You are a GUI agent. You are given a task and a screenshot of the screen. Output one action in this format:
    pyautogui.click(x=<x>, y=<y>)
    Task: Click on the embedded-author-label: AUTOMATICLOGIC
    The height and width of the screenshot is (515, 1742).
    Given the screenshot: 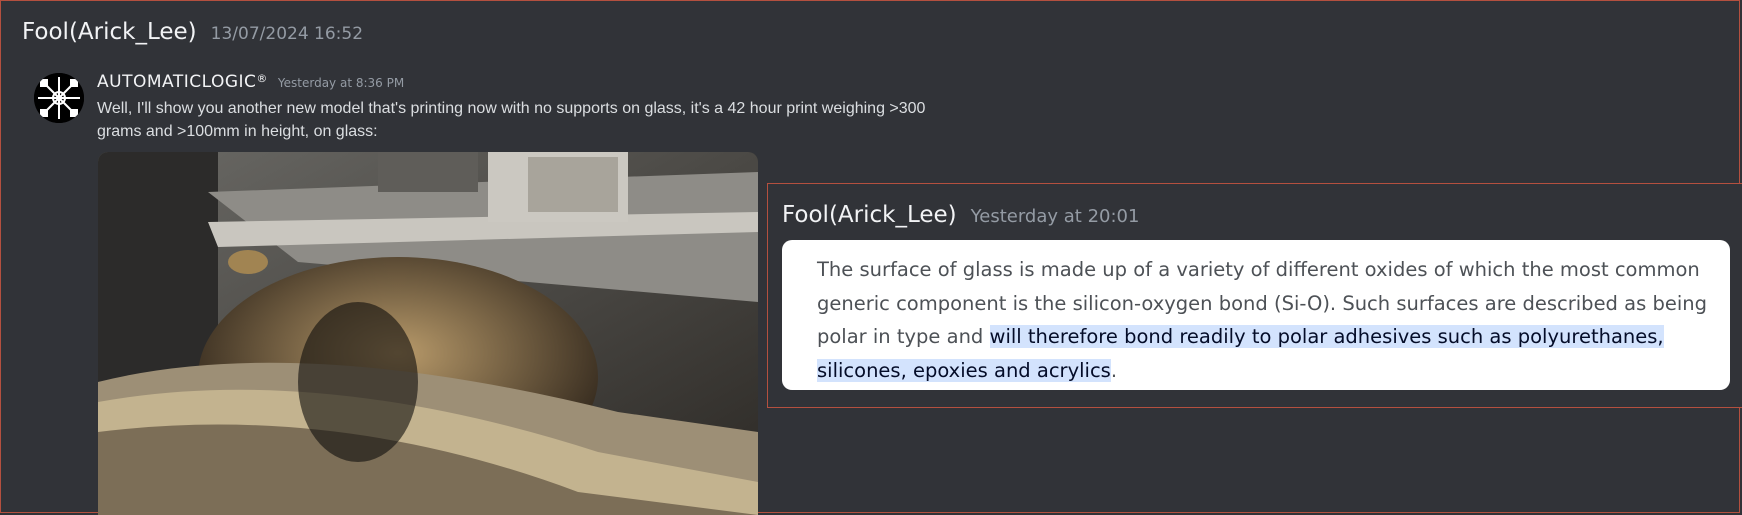 What is the action you would take?
    pyautogui.click(x=177, y=82)
    